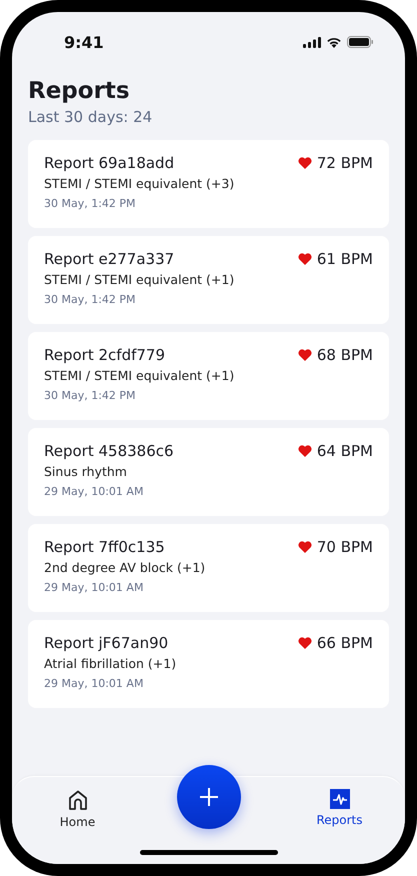 The width and height of the screenshot is (417, 876). I want to click on report-card: Report e277a337 61 BPM STEMI / STEMI equivalent (+1) 30 May, 1:42 PM, so click(208, 280).